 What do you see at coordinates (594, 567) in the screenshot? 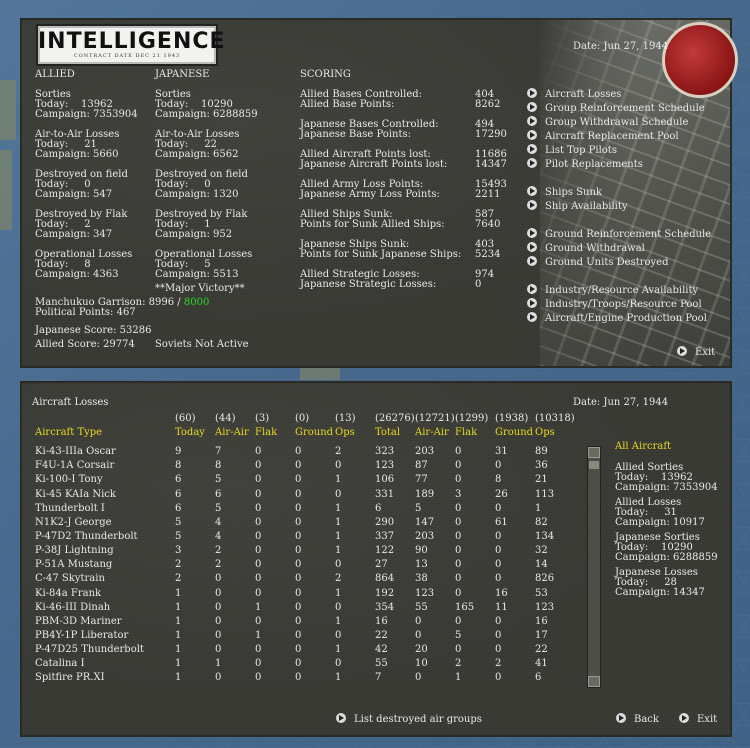
I see `table-scrollbar` at bounding box center [594, 567].